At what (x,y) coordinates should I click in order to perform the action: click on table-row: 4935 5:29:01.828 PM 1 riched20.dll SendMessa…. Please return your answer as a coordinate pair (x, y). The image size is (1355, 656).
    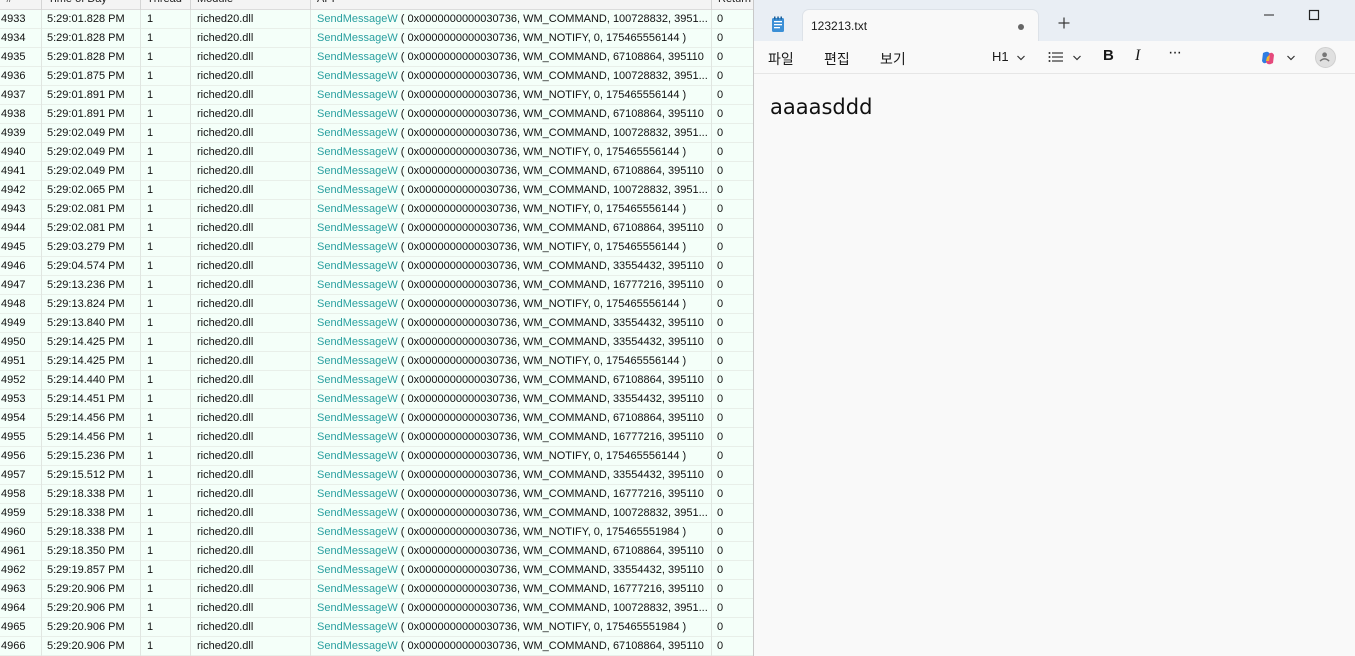
    Looking at the image, I should click on (376, 57).